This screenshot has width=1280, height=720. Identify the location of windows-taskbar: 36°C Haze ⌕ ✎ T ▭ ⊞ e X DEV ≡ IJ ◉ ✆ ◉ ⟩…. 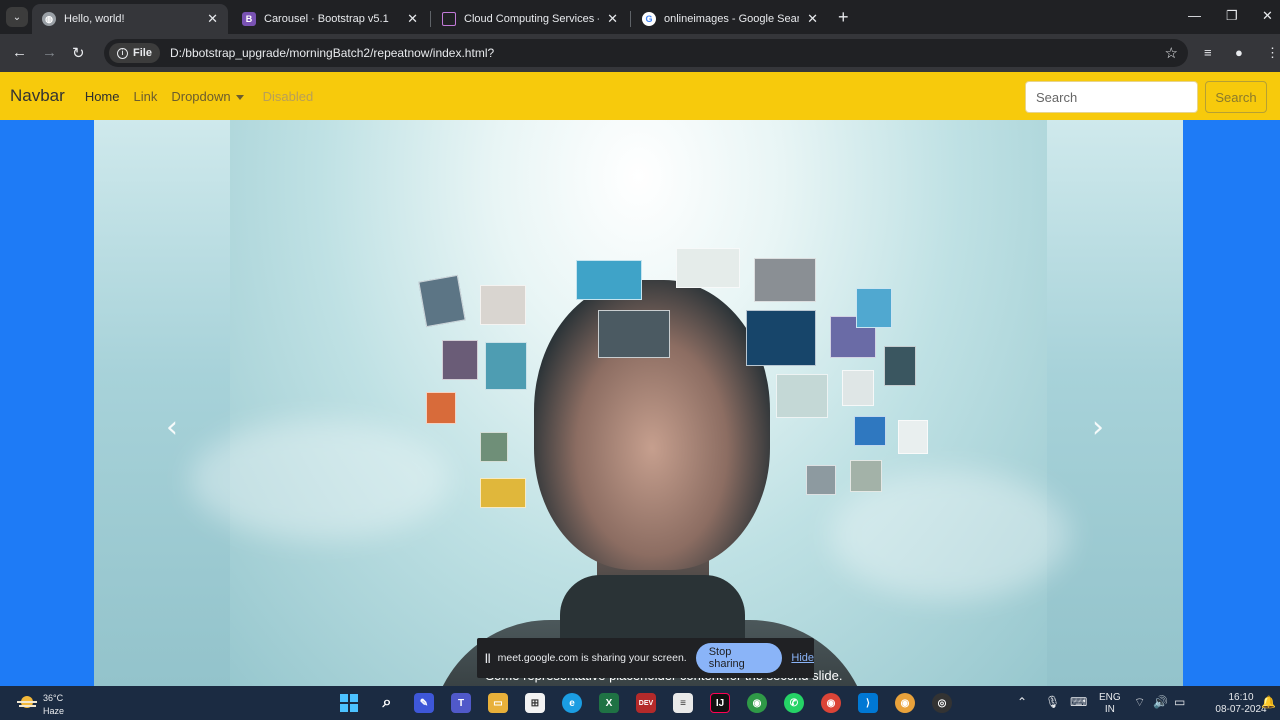
(640, 703).